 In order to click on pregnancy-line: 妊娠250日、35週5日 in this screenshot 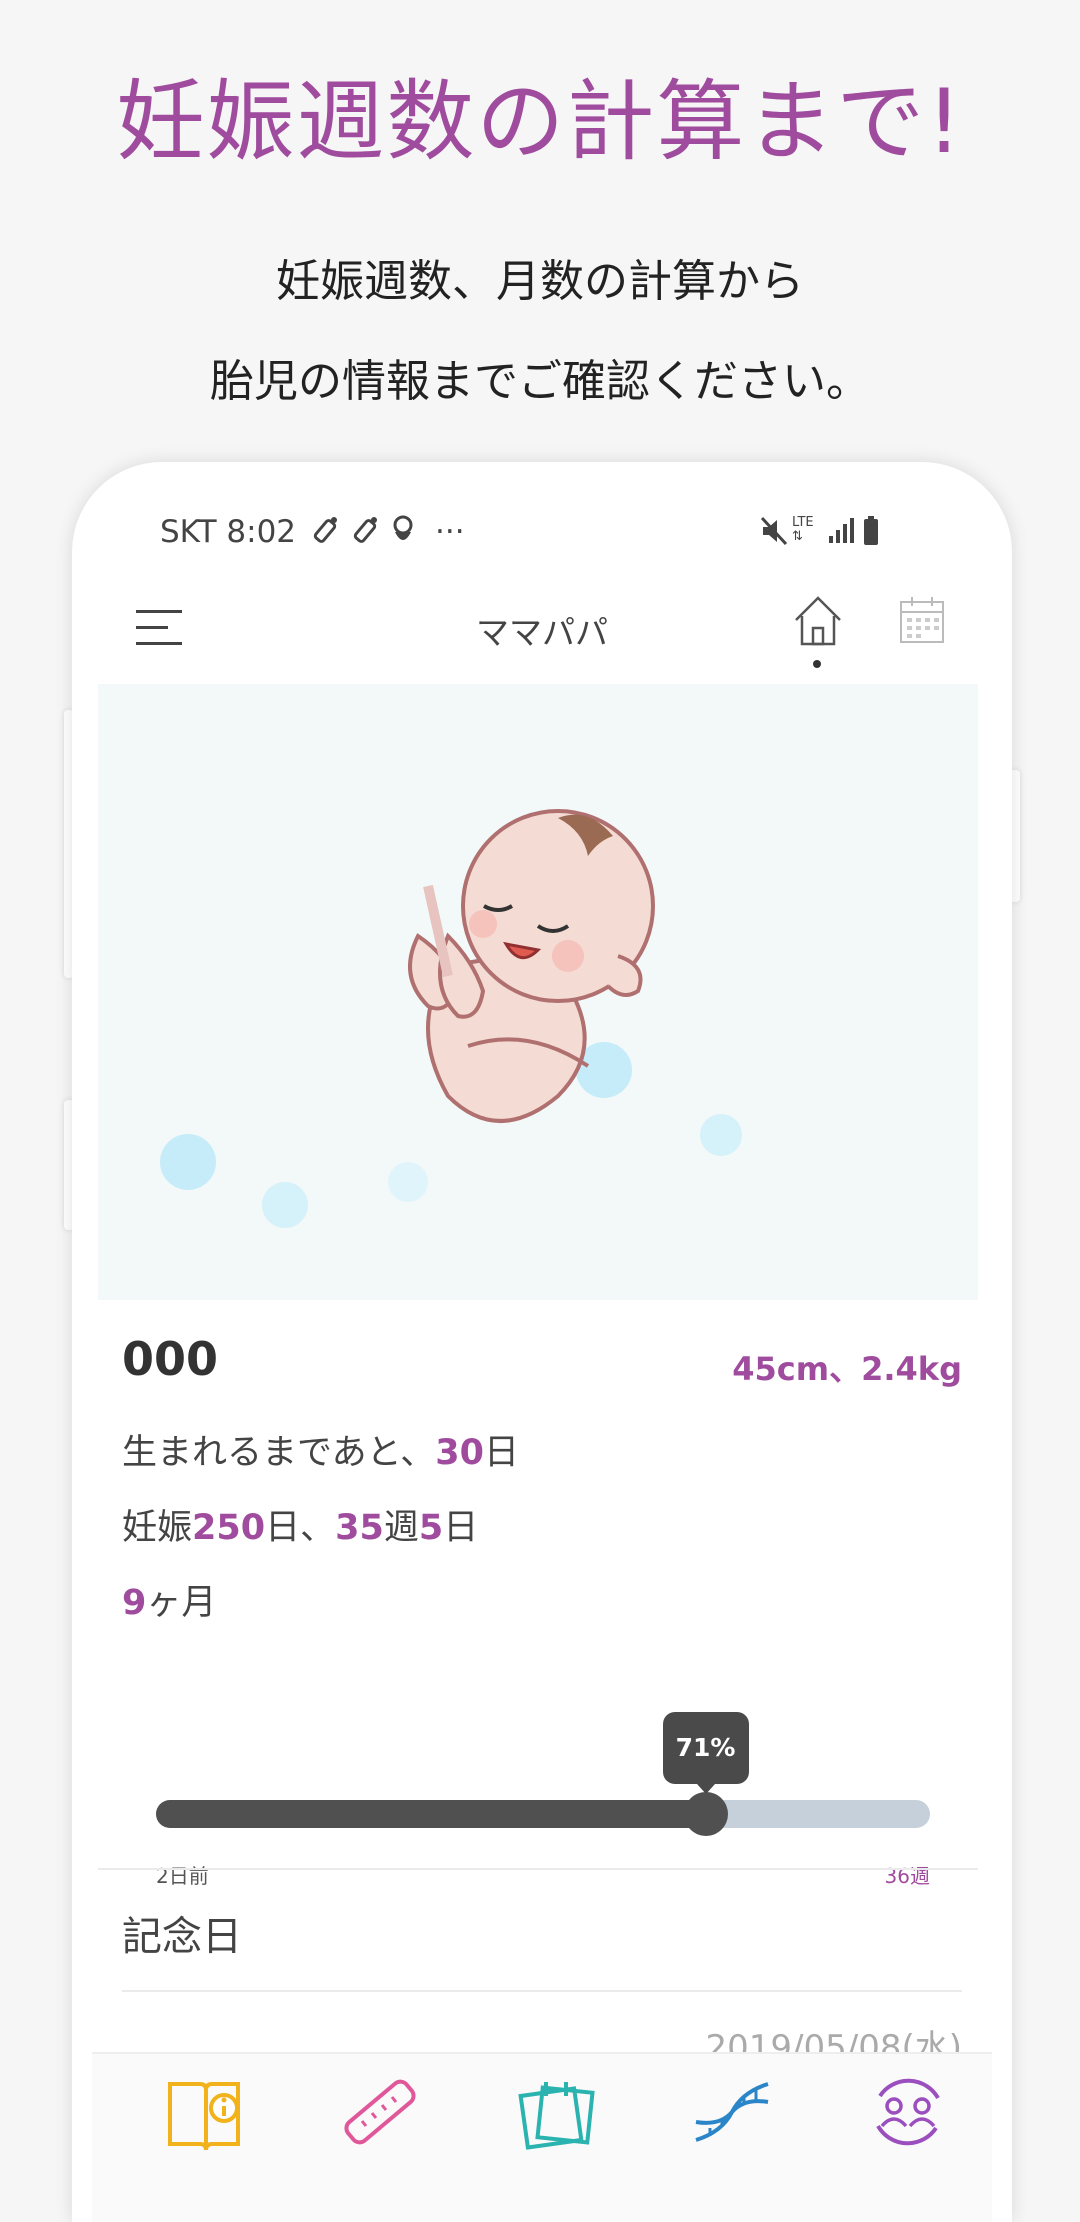, I will do `click(300, 1524)`.